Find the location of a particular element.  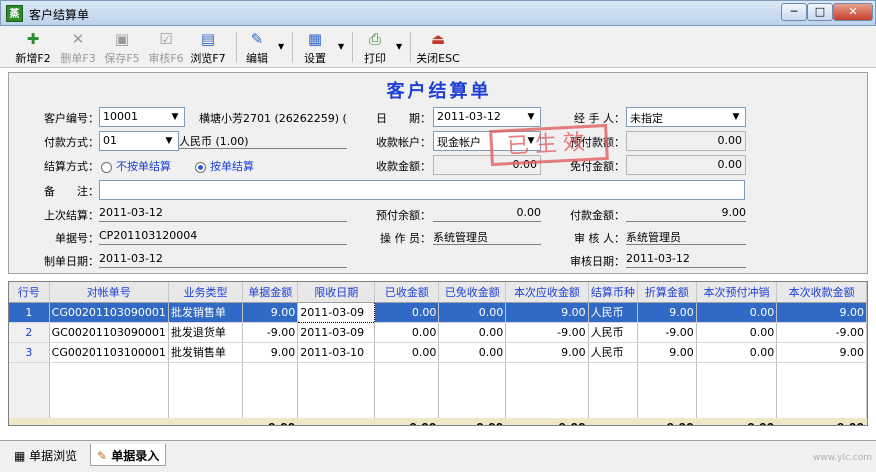

col-header: 已免收金额 is located at coordinates (472, 292).